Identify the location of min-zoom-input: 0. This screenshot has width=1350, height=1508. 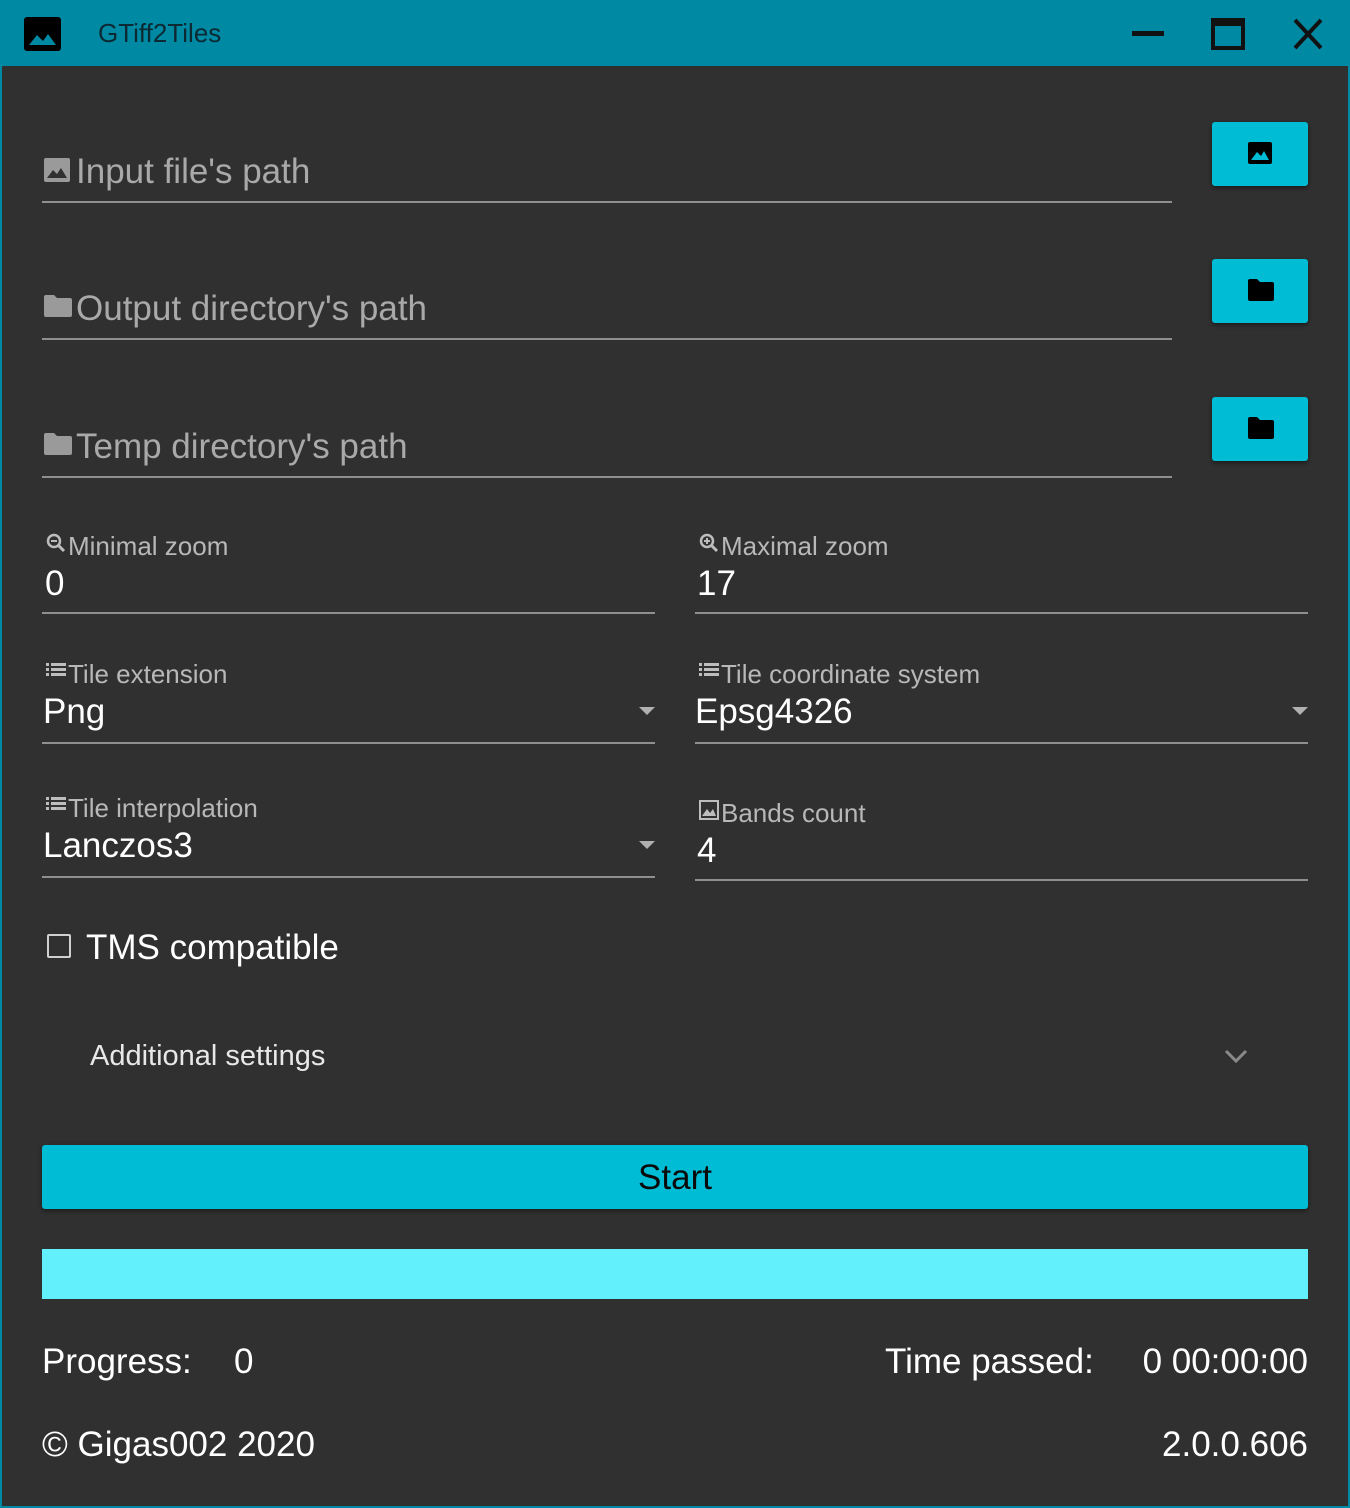
(54, 584).